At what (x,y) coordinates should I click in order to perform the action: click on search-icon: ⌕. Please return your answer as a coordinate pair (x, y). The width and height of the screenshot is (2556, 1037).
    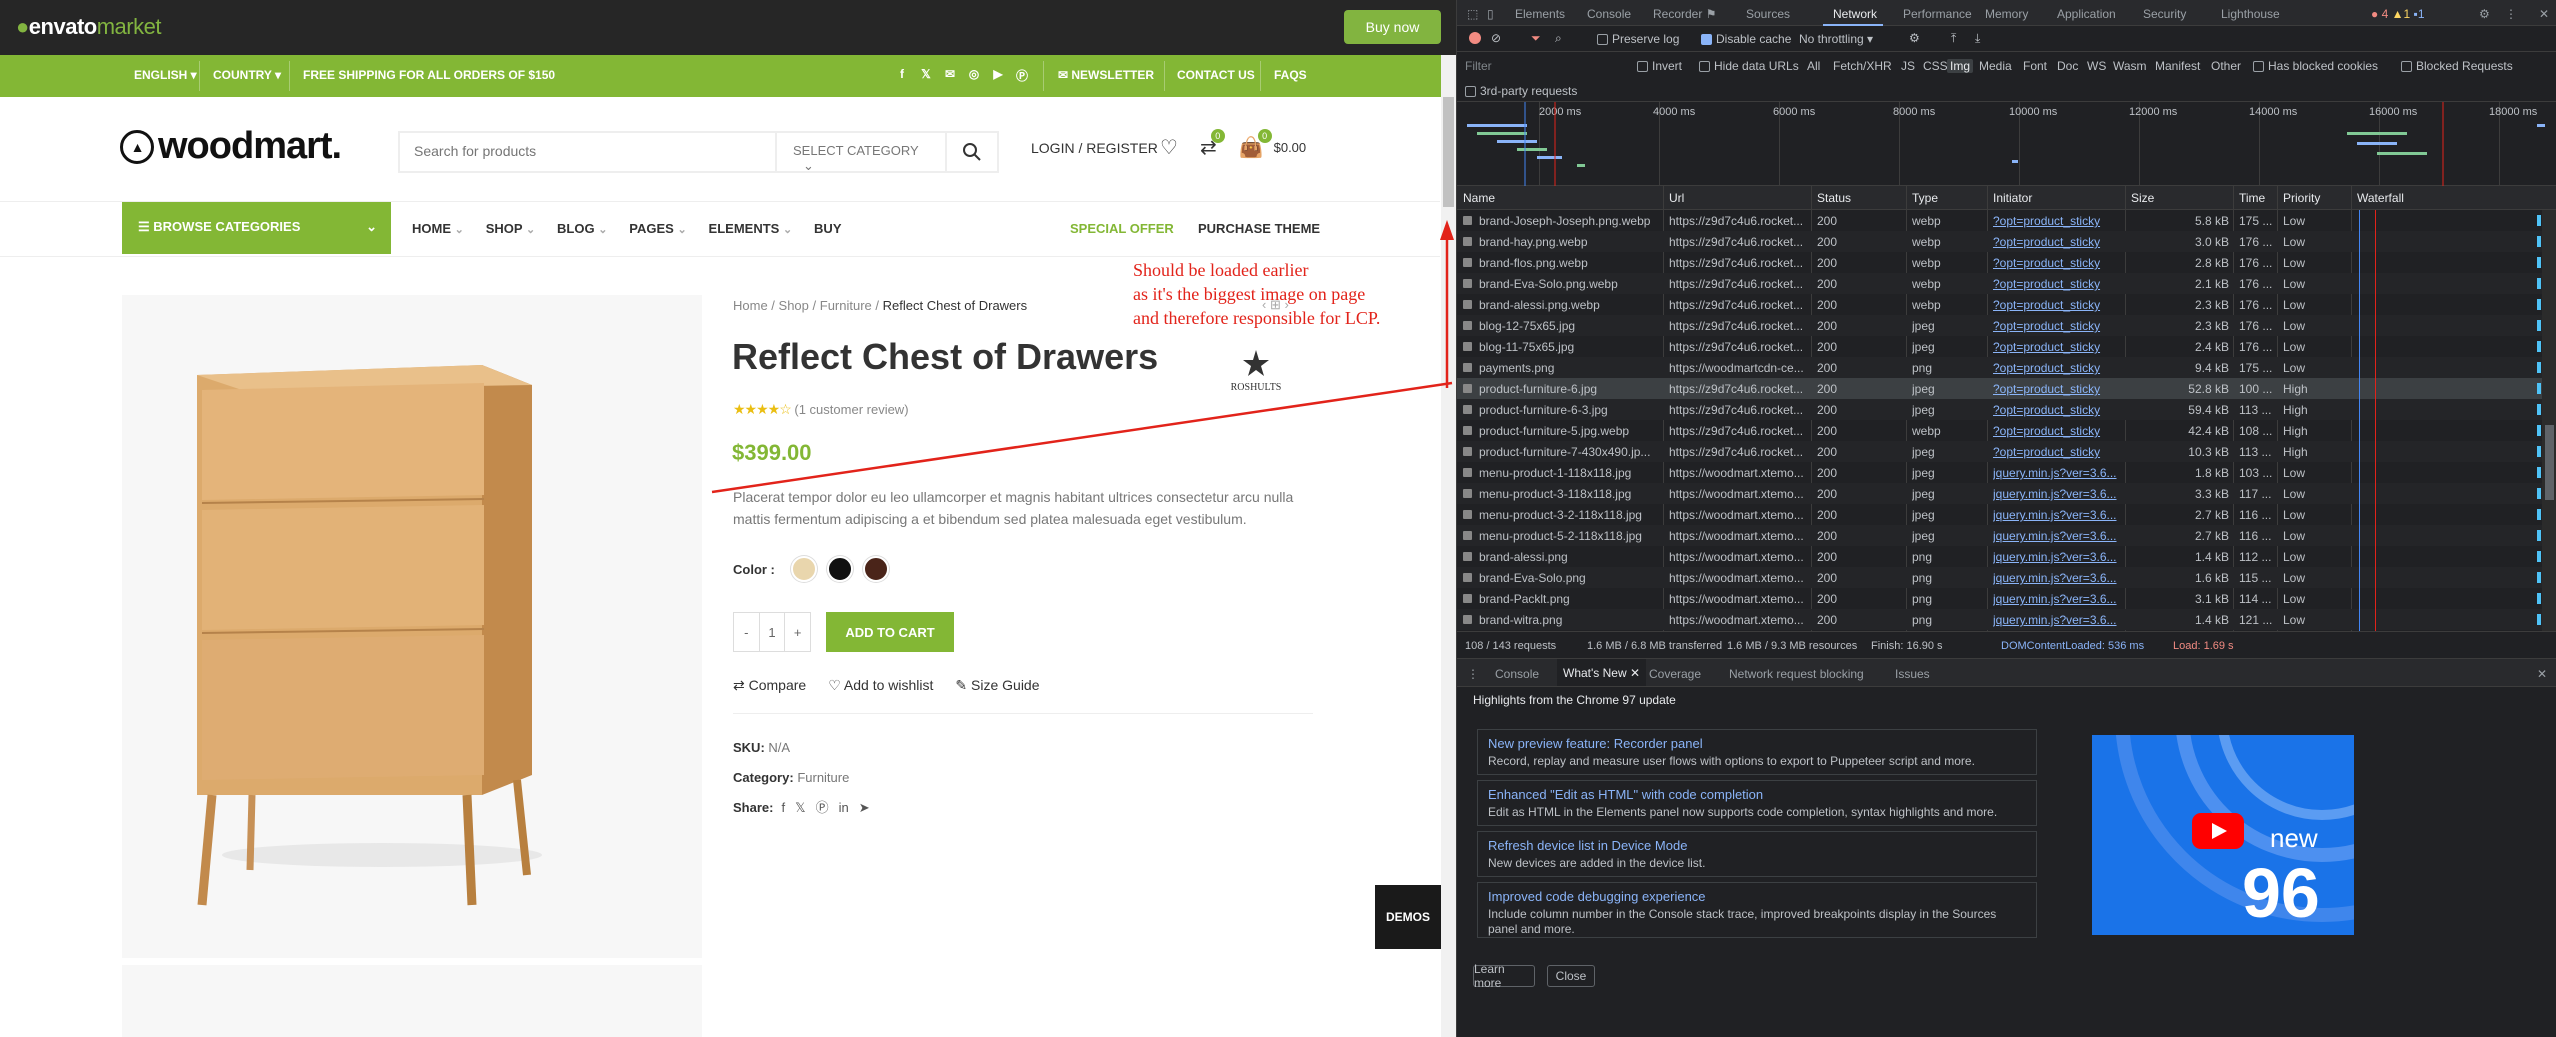
    Looking at the image, I should click on (1558, 38).